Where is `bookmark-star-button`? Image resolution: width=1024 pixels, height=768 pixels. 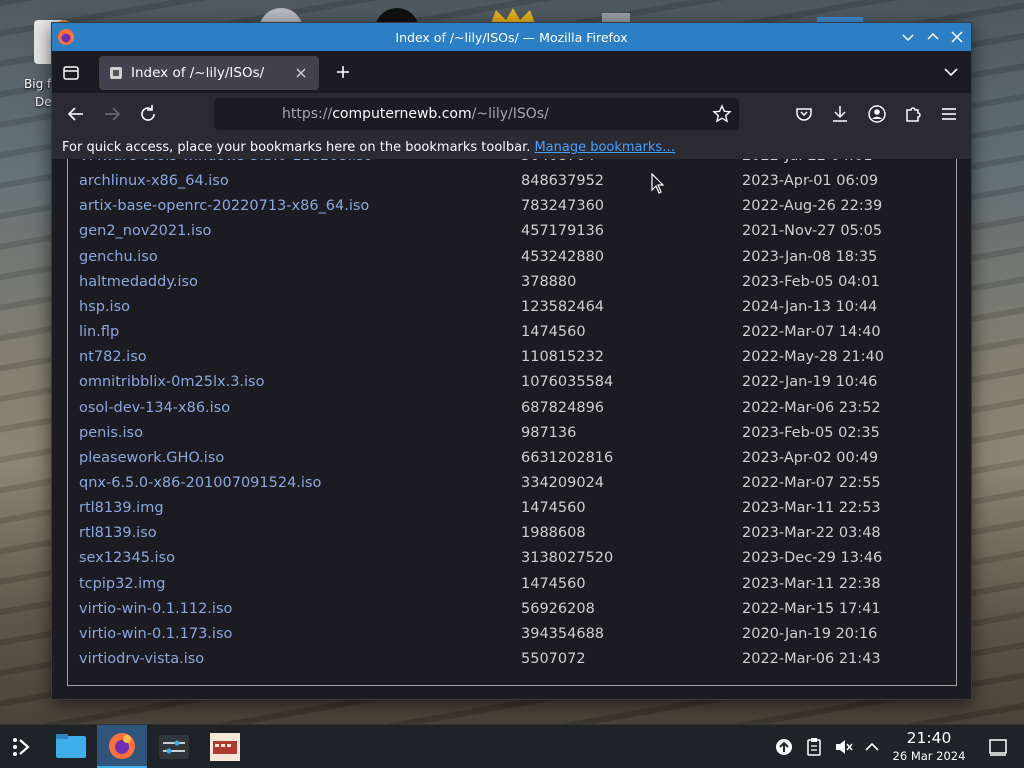
bookmark-star-button is located at coordinates (722, 114).